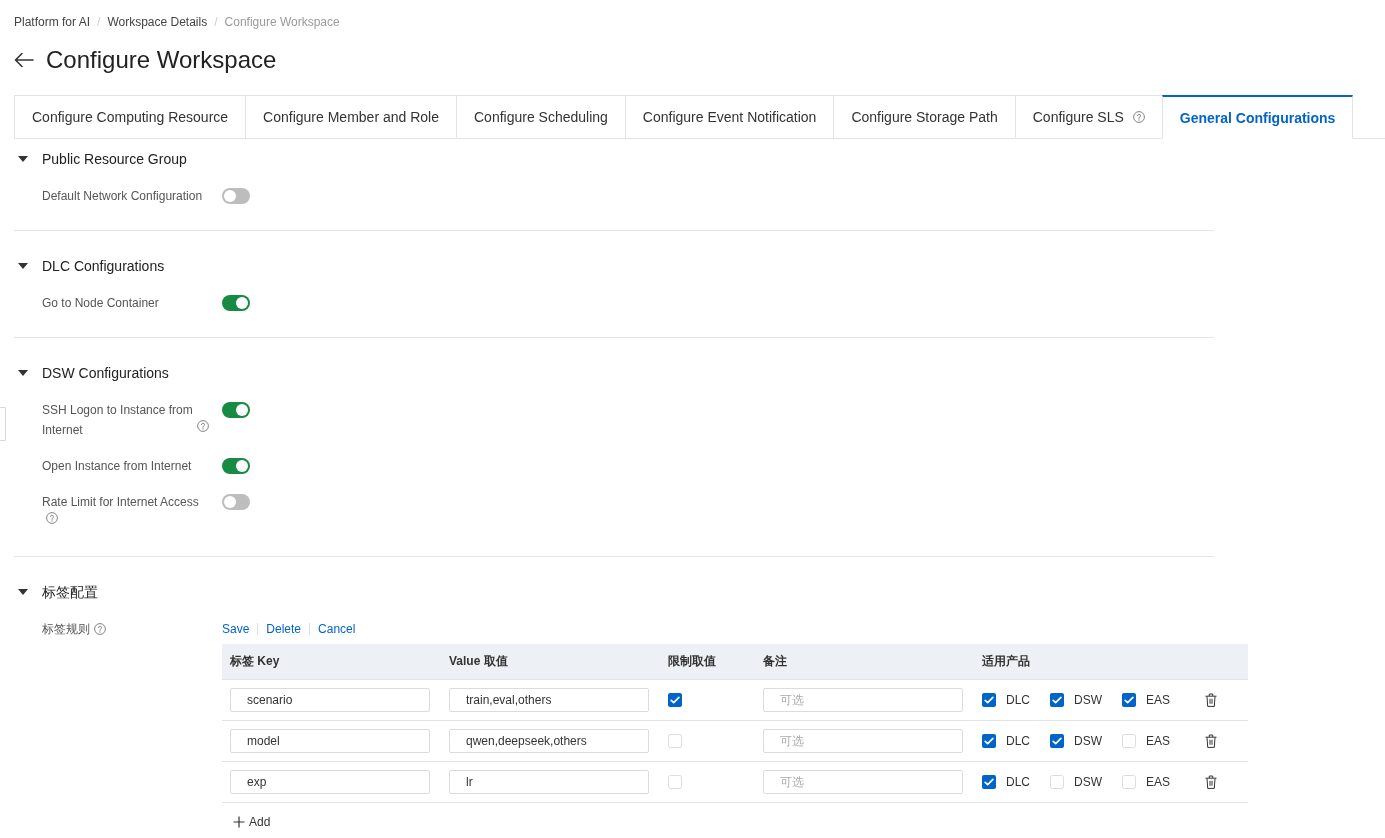 The image size is (1385, 838). I want to click on column-header: 限制取值, so click(707, 661).